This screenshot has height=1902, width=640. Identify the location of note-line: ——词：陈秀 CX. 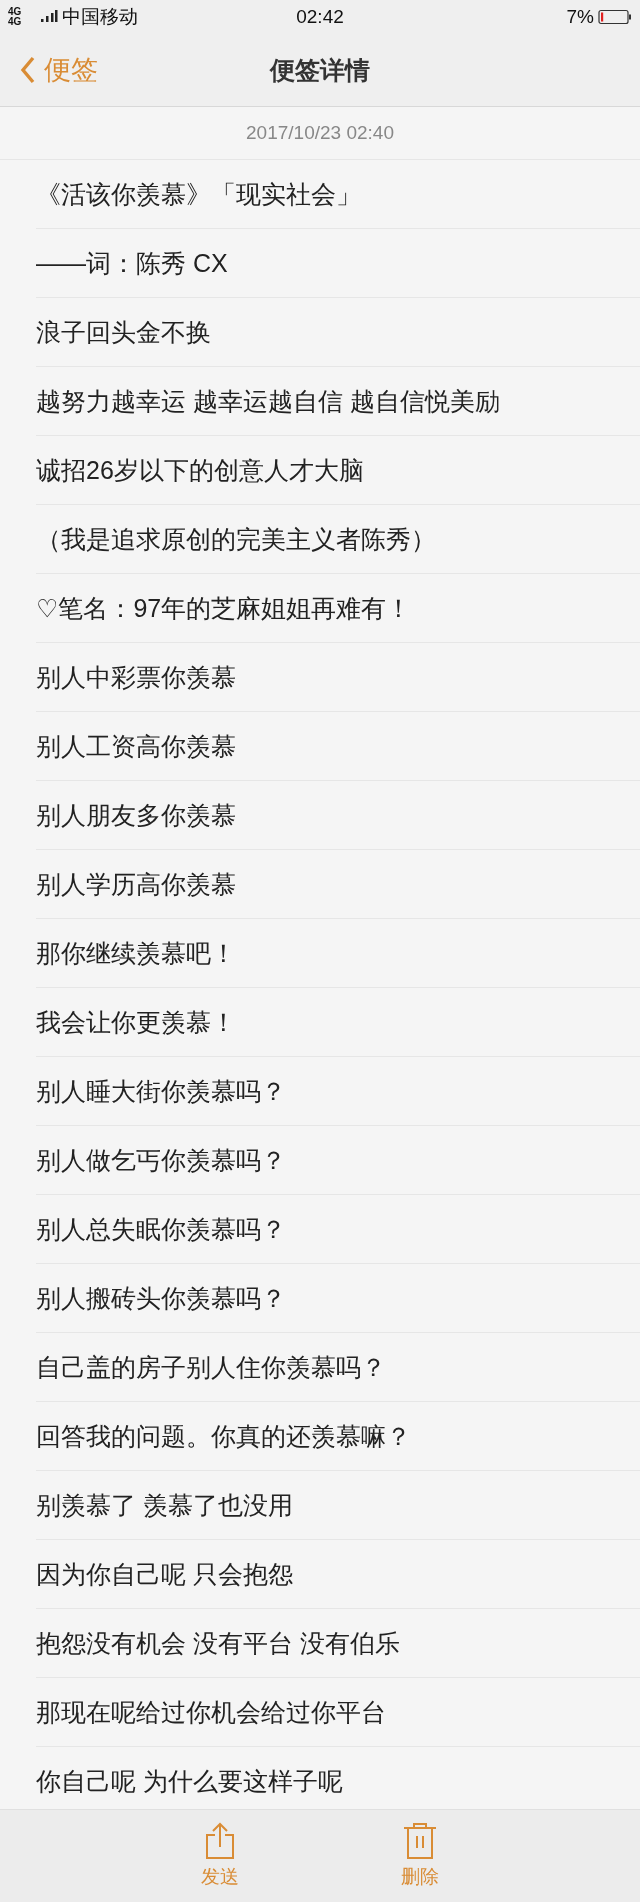
(132, 263).